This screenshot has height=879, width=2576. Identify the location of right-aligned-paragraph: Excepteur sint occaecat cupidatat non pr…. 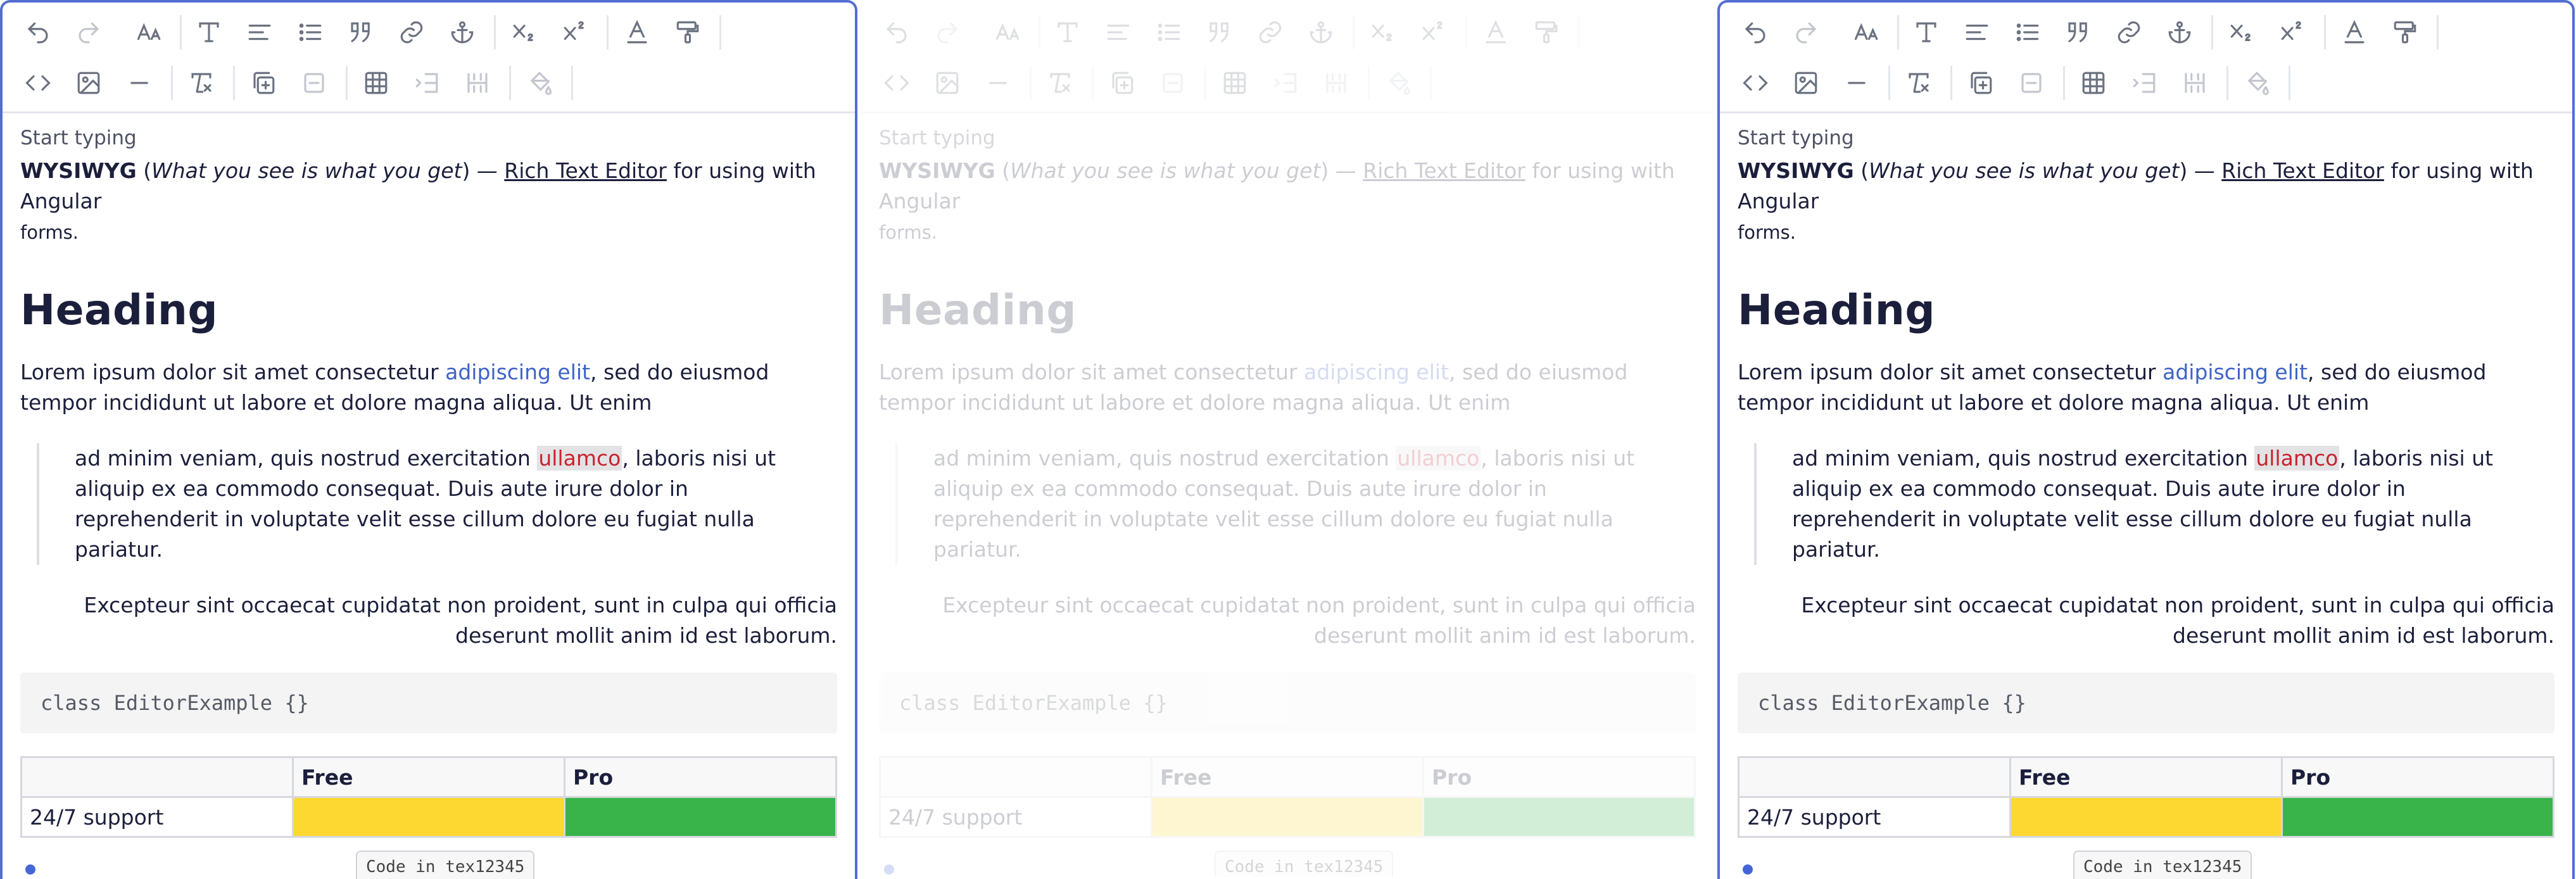
(2177, 620).